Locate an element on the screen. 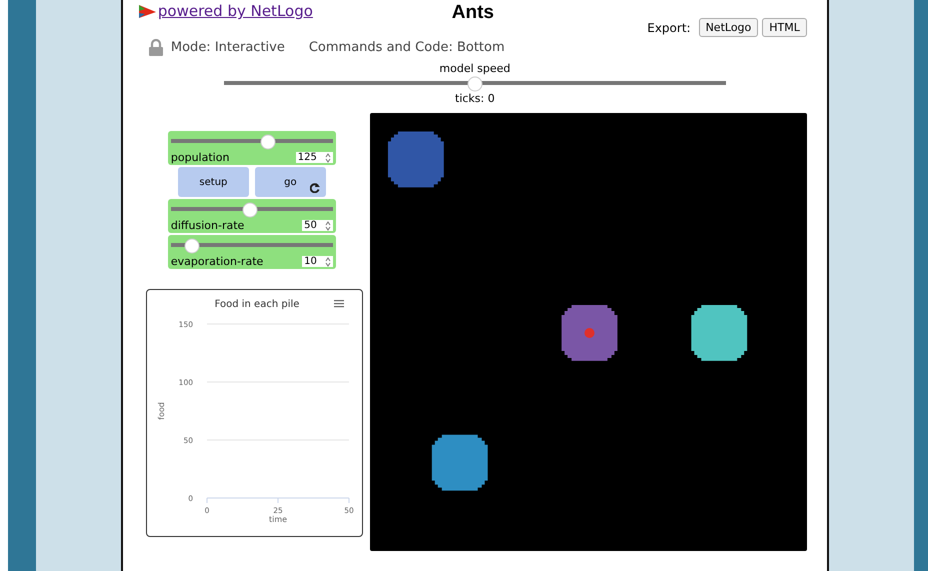  ant is located at coordinates (589, 333).